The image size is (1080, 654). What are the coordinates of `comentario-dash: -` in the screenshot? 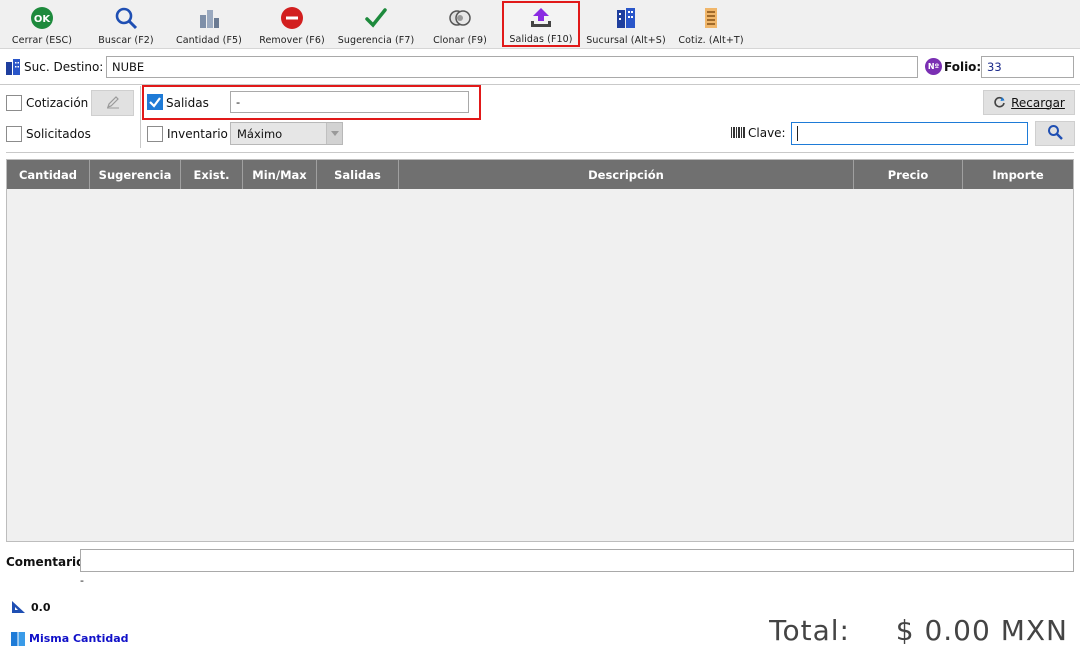 It's located at (82, 580).